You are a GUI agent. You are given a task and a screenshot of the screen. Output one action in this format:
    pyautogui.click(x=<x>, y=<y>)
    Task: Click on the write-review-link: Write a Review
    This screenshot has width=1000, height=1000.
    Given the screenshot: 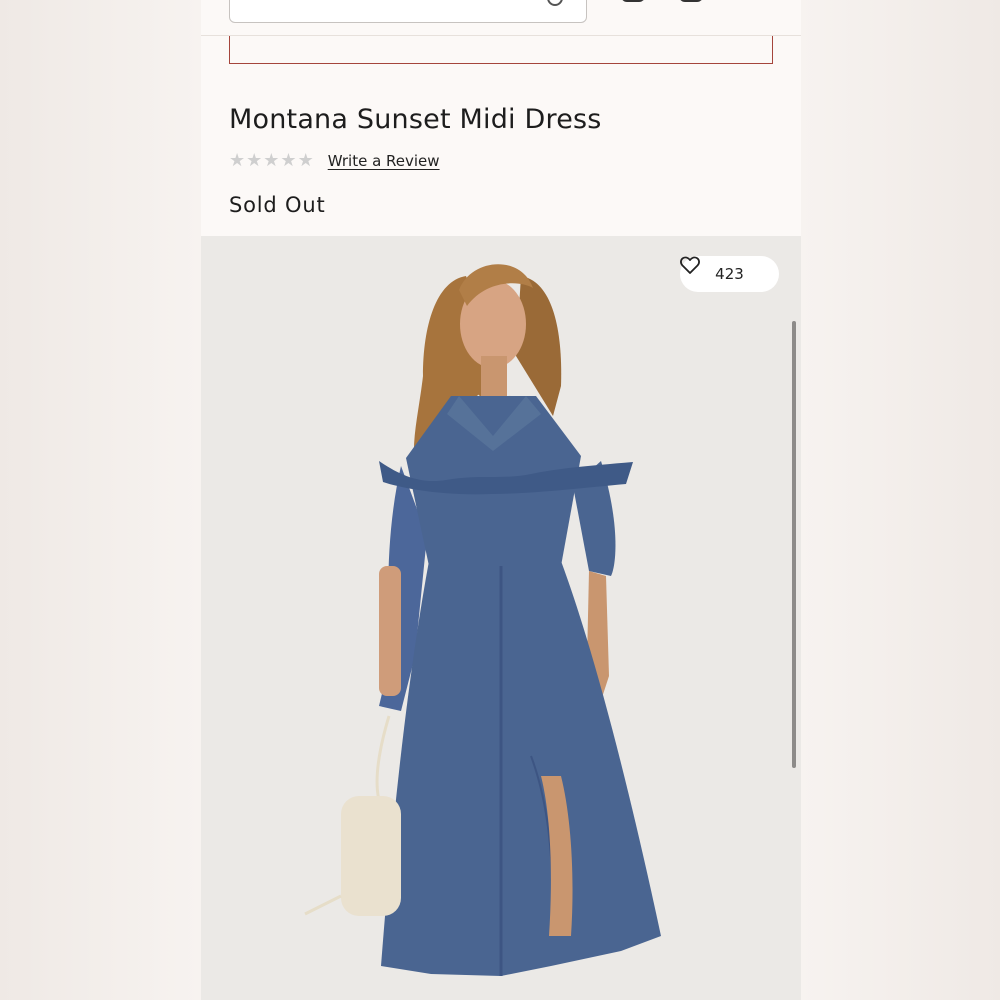 What is the action you would take?
    pyautogui.click(x=384, y=161)
    